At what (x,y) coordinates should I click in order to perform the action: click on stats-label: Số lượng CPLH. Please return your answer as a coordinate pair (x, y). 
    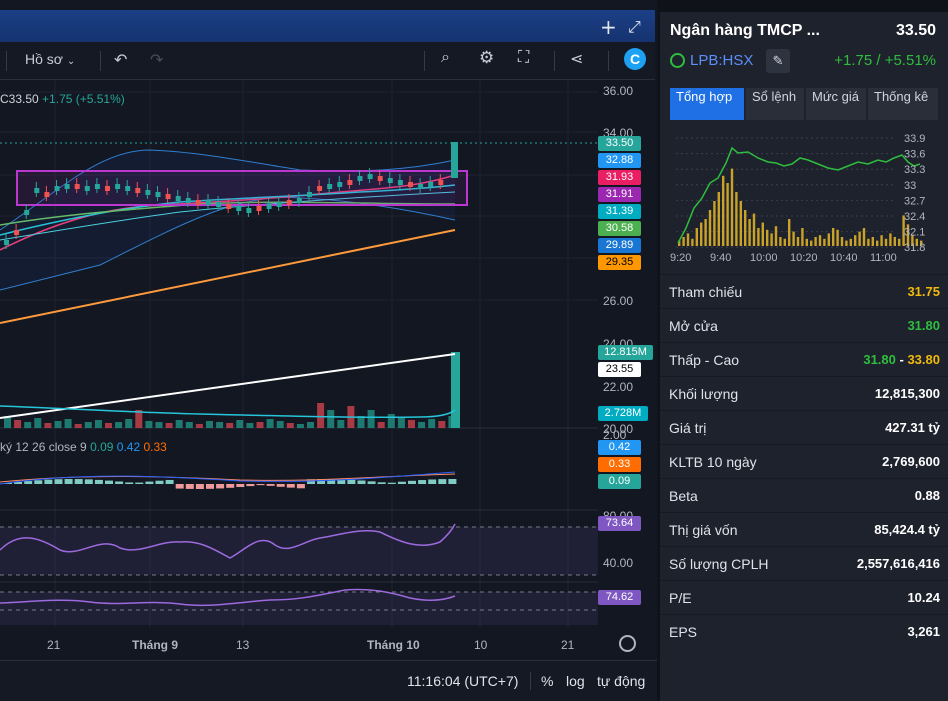
    Looking at the image, I should click on (719, 564).